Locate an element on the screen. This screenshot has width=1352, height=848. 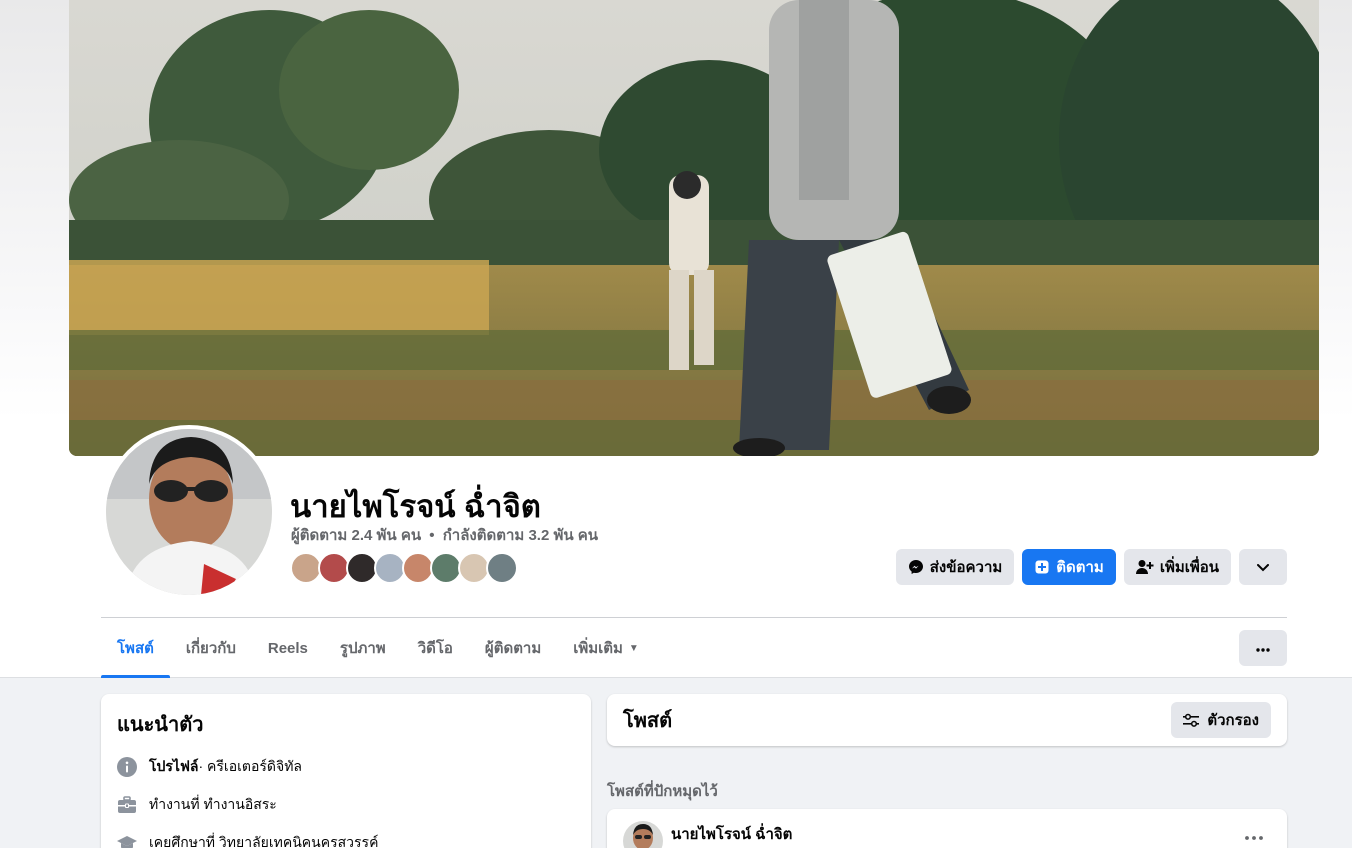
message-button: ส่งข้อความ is located at coordinates (955, 567).